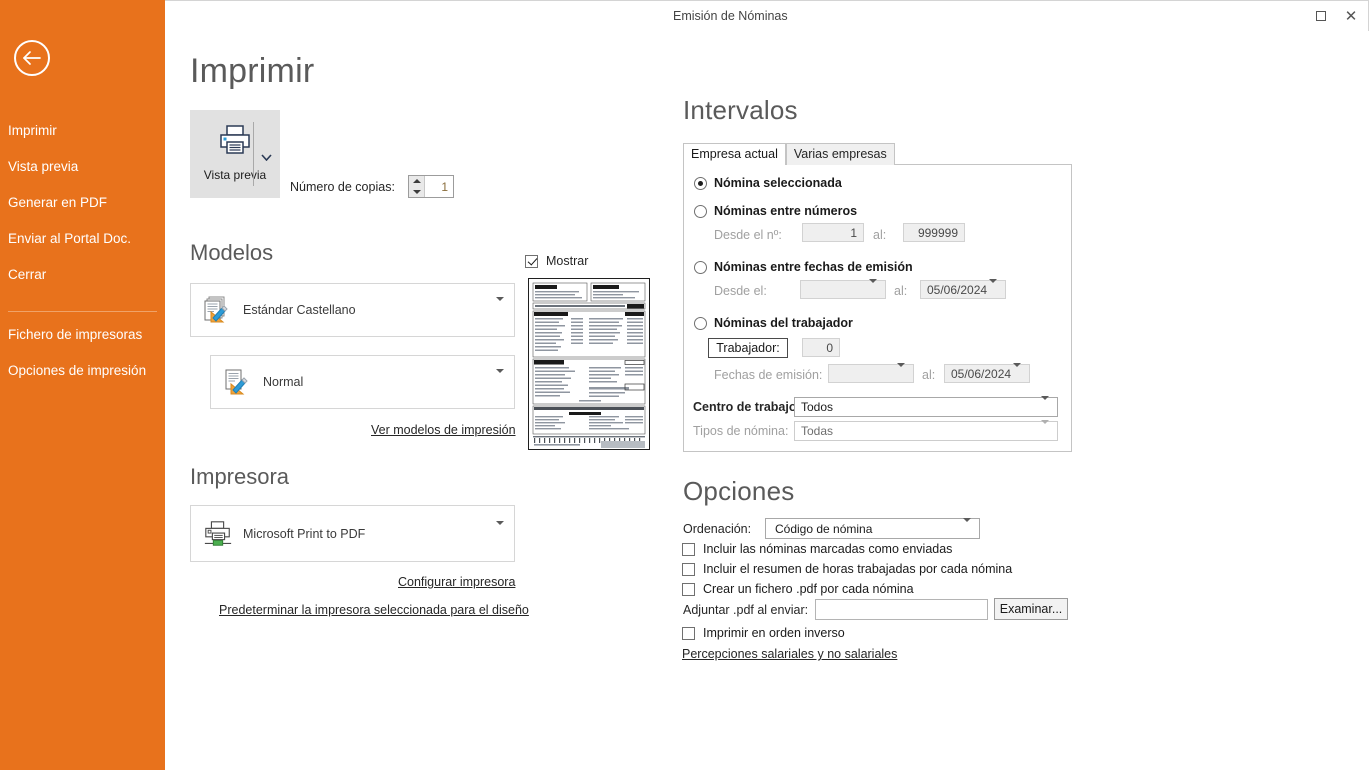 The height and width of the screenshot is (770, 1369). I want to click on fechas-emision-desde-combo, so click(871, 372).